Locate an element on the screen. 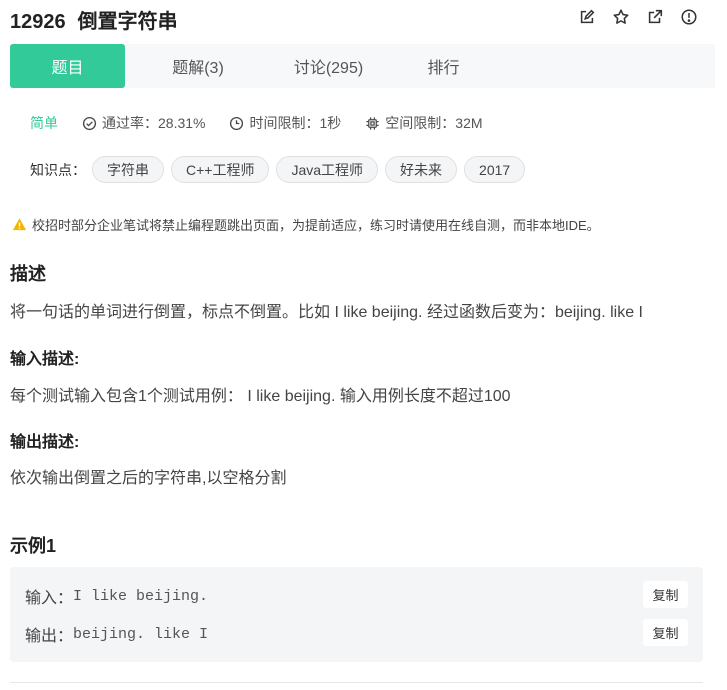  tag-2017: 2017 is located at coordinates (495, 169).